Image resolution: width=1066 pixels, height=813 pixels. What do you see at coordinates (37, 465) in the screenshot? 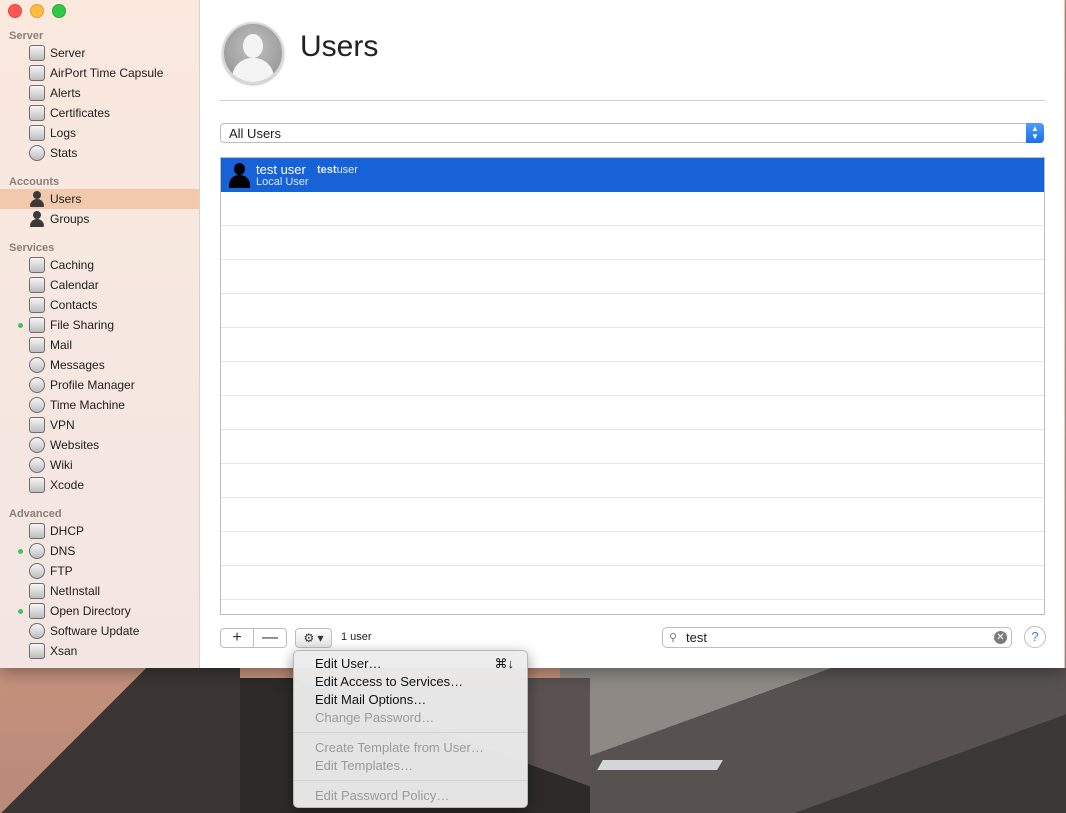
I see `wiki-icon` at bounding box center [37, 465].